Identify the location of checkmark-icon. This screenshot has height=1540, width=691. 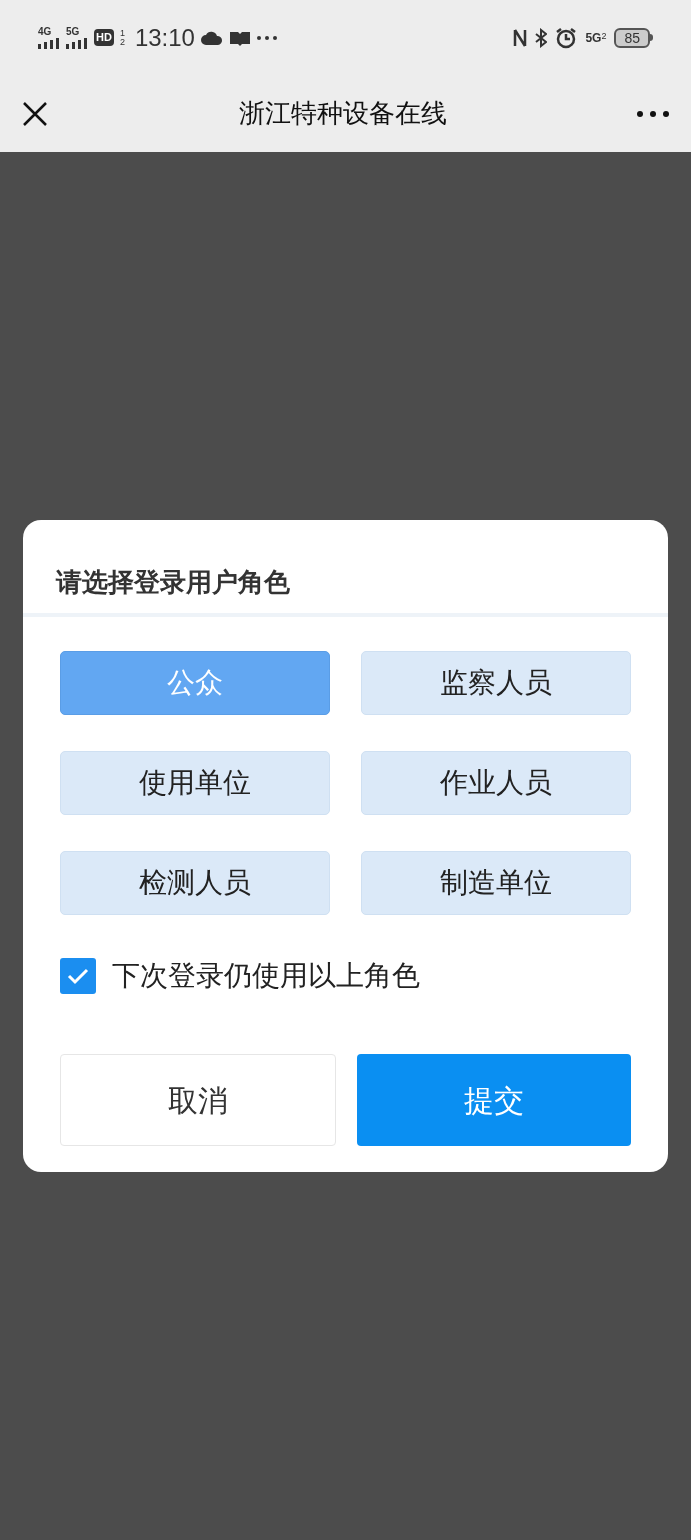
(78, 976).